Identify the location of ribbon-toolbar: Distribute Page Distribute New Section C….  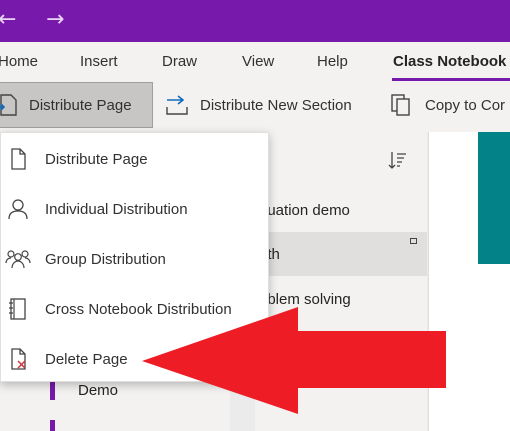
(255, 107).